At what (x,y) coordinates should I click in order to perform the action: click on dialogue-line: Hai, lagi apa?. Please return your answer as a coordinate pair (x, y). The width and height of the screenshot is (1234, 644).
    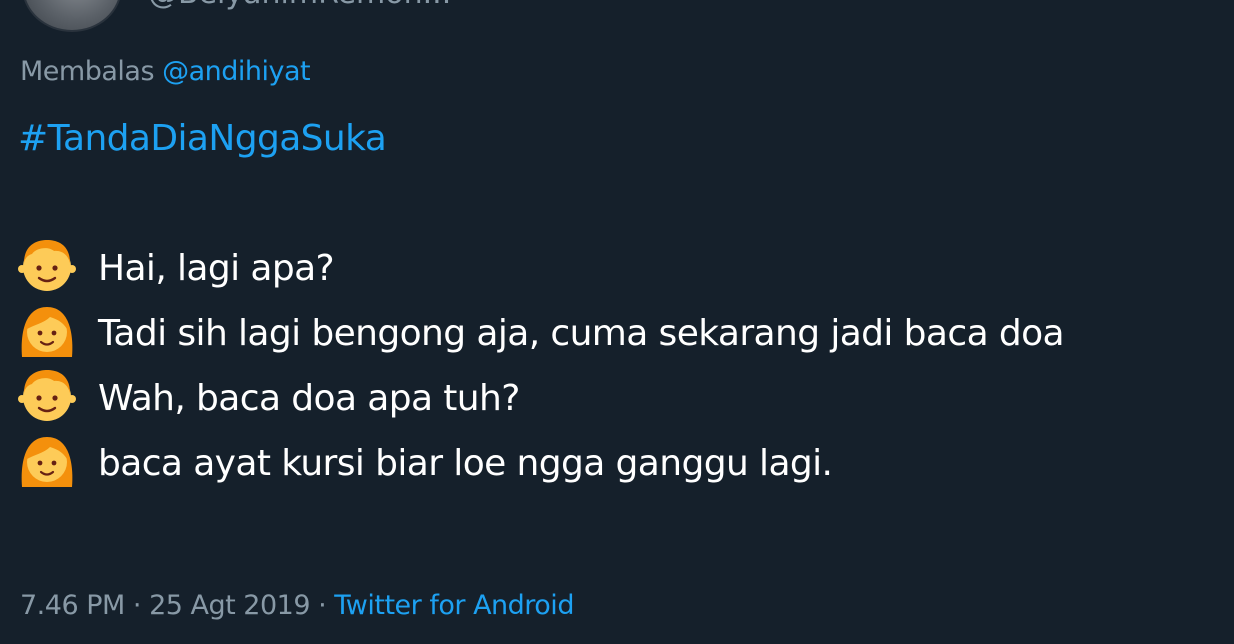
    Looking at the image, I should click on (623, 268).